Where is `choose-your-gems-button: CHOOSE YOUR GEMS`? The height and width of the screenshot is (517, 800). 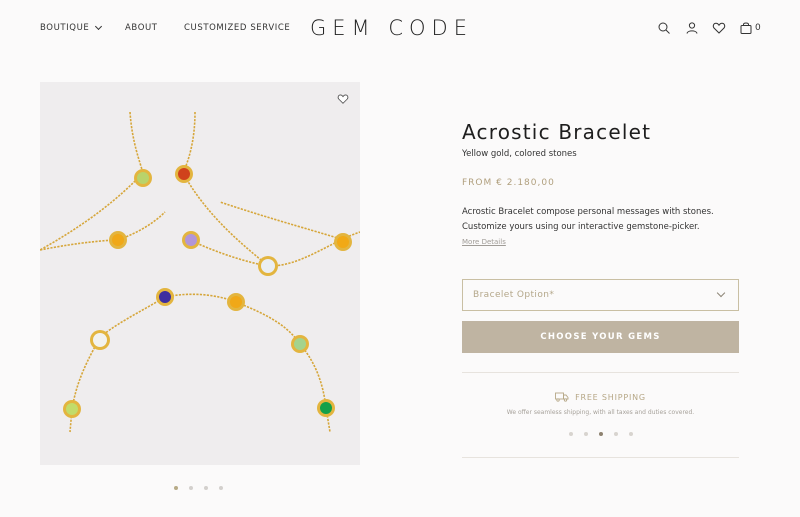 choose-your-gems-button: CHOOSE YOUR GEMS is located at coordinates (600, 337).